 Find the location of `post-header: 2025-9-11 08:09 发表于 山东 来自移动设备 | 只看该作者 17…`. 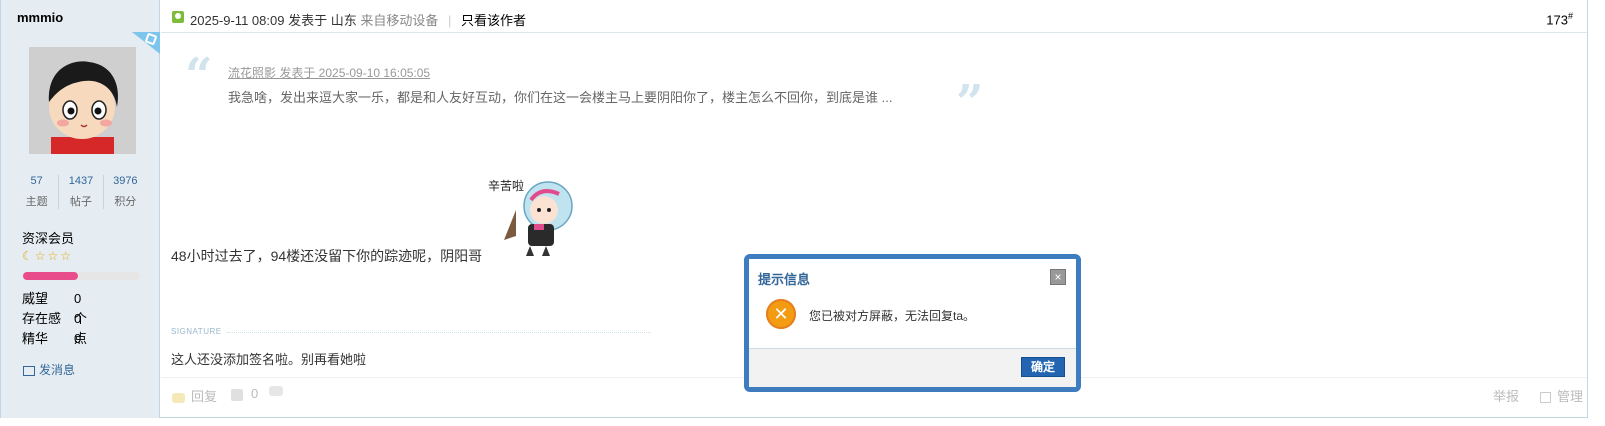

post-header: 2025-9-11 08:09 发表于 山东 来自移动设备 | 只看该作者 17… is located at coordinates (874, 16).